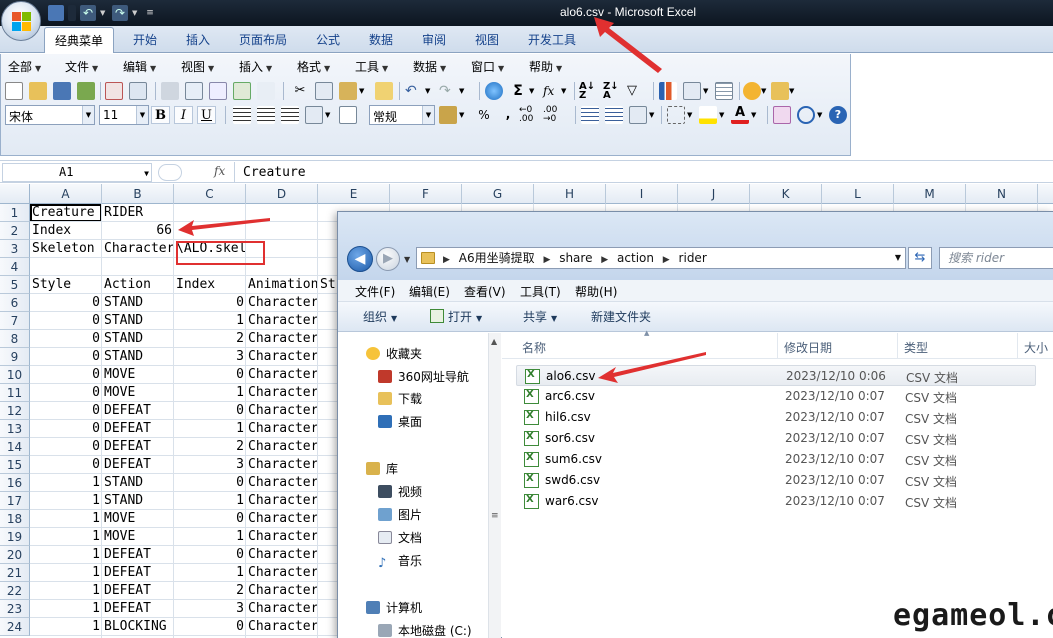  I want to click on cell-a6: 0, so click(66, 303).